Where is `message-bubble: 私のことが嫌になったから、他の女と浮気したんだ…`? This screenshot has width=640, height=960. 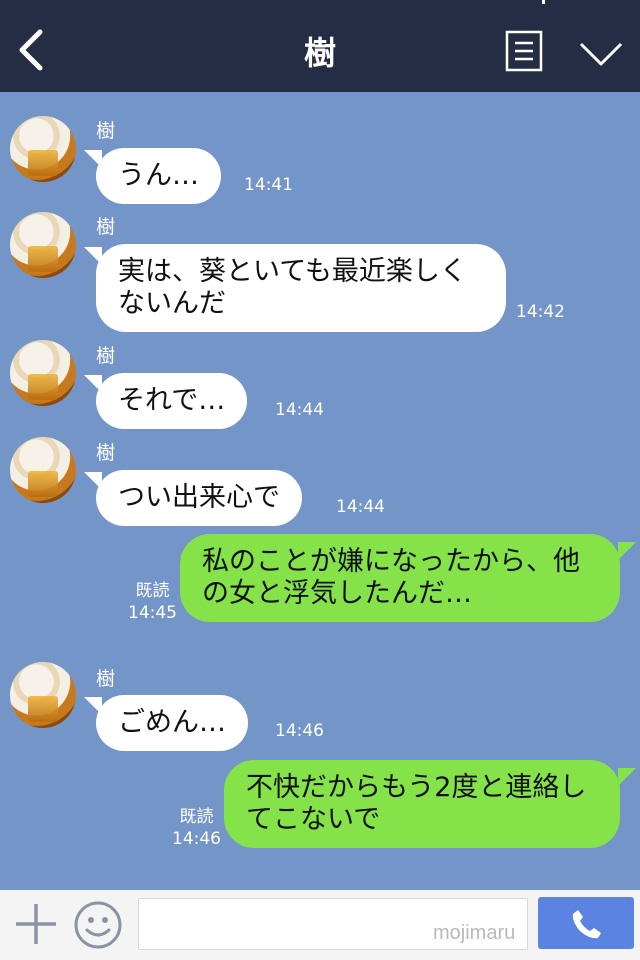 message-bubble: 私のことが嫌になったから、他の女と浮気したんだ… is located at coordinates (400, 578).